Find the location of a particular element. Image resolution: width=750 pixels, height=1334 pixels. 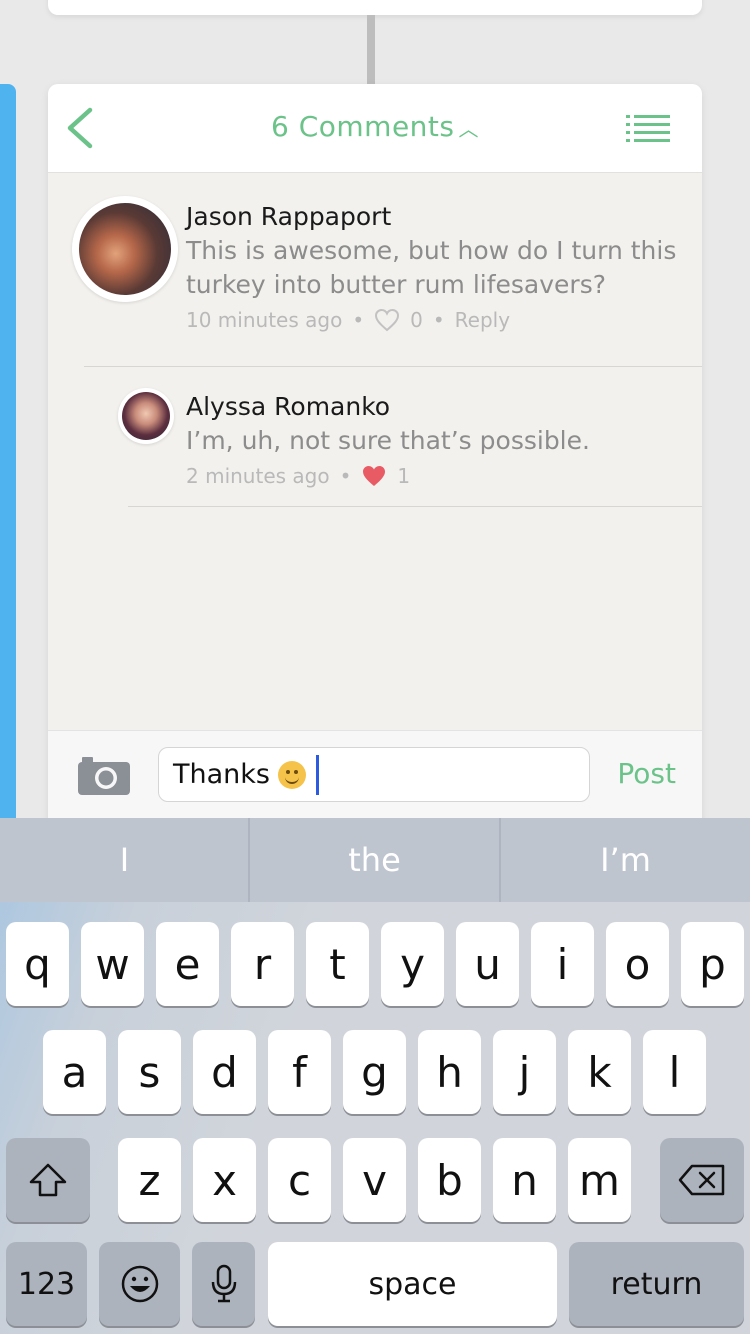

emoji-key is located at coordinates (139, 1284).